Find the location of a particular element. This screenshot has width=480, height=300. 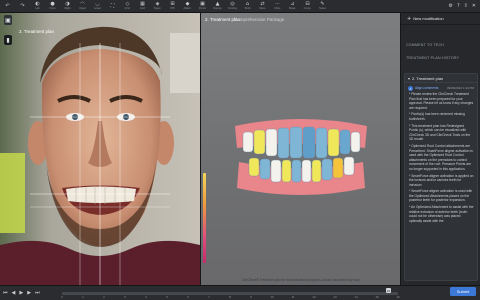

timeline-tick: 14 is located at coordinates (355, 297).